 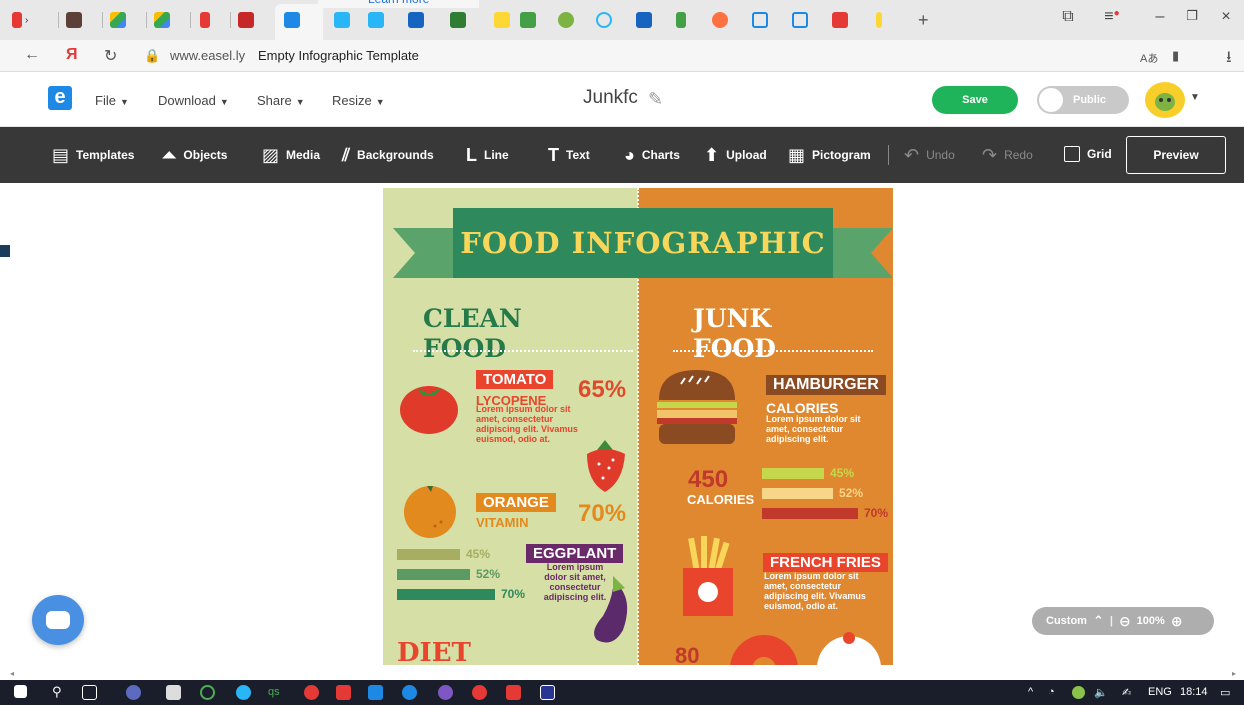 I want to click on chat-button, so click(x=58, y=620).